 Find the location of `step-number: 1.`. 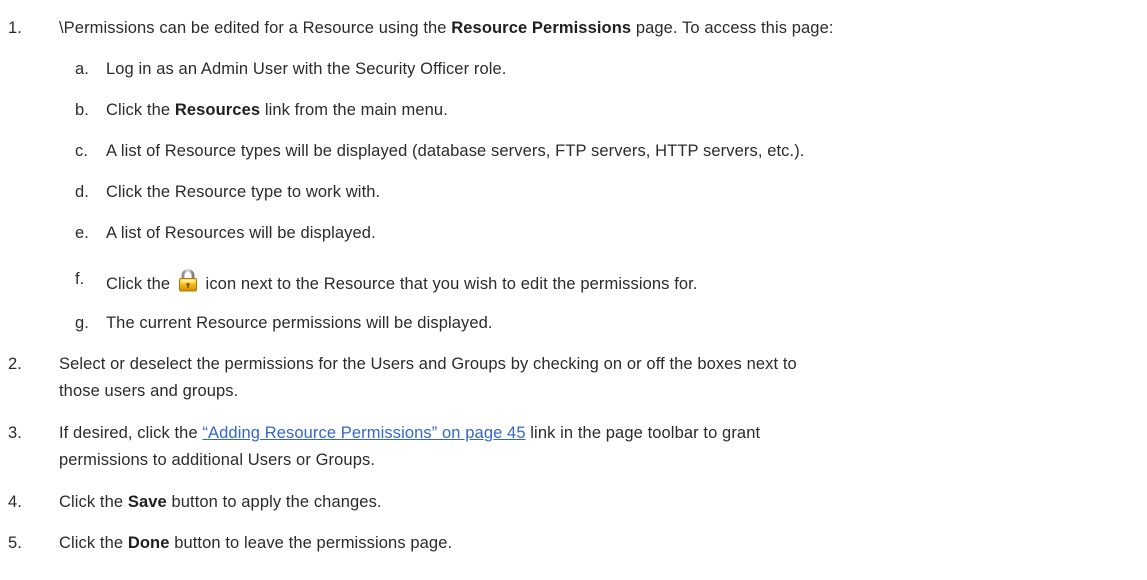

step-number: 1. is located at coordinates (15, 28).